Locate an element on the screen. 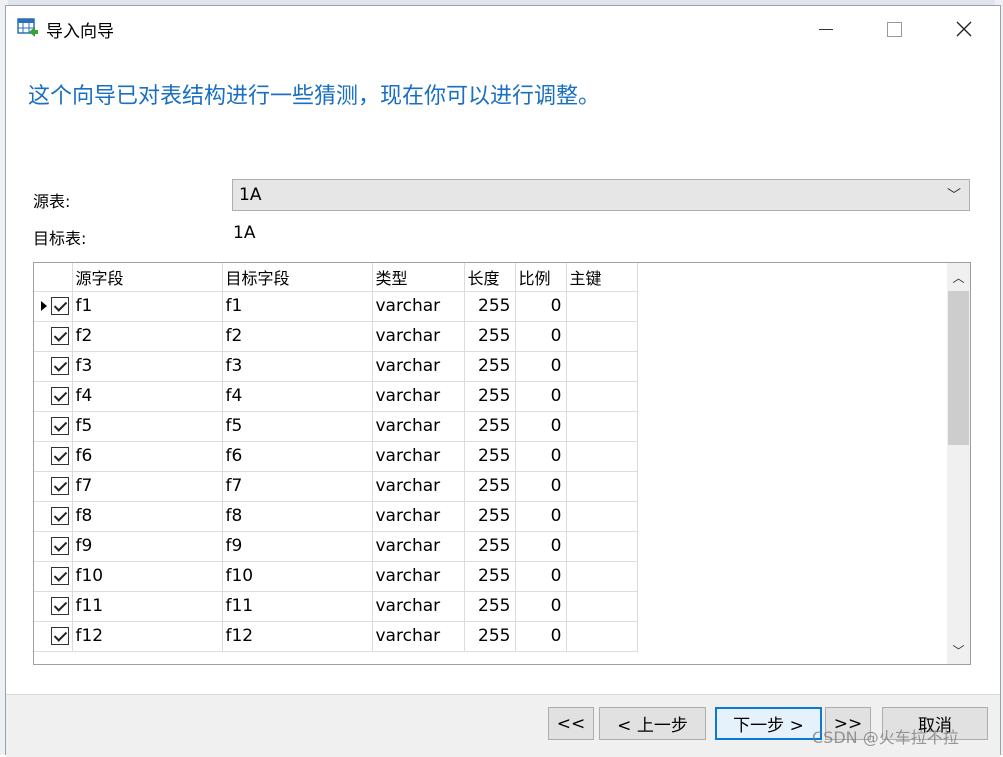 This screenshot has height=757, width=1003. source-field-cell: f5 is located at coordinates (147, 426).